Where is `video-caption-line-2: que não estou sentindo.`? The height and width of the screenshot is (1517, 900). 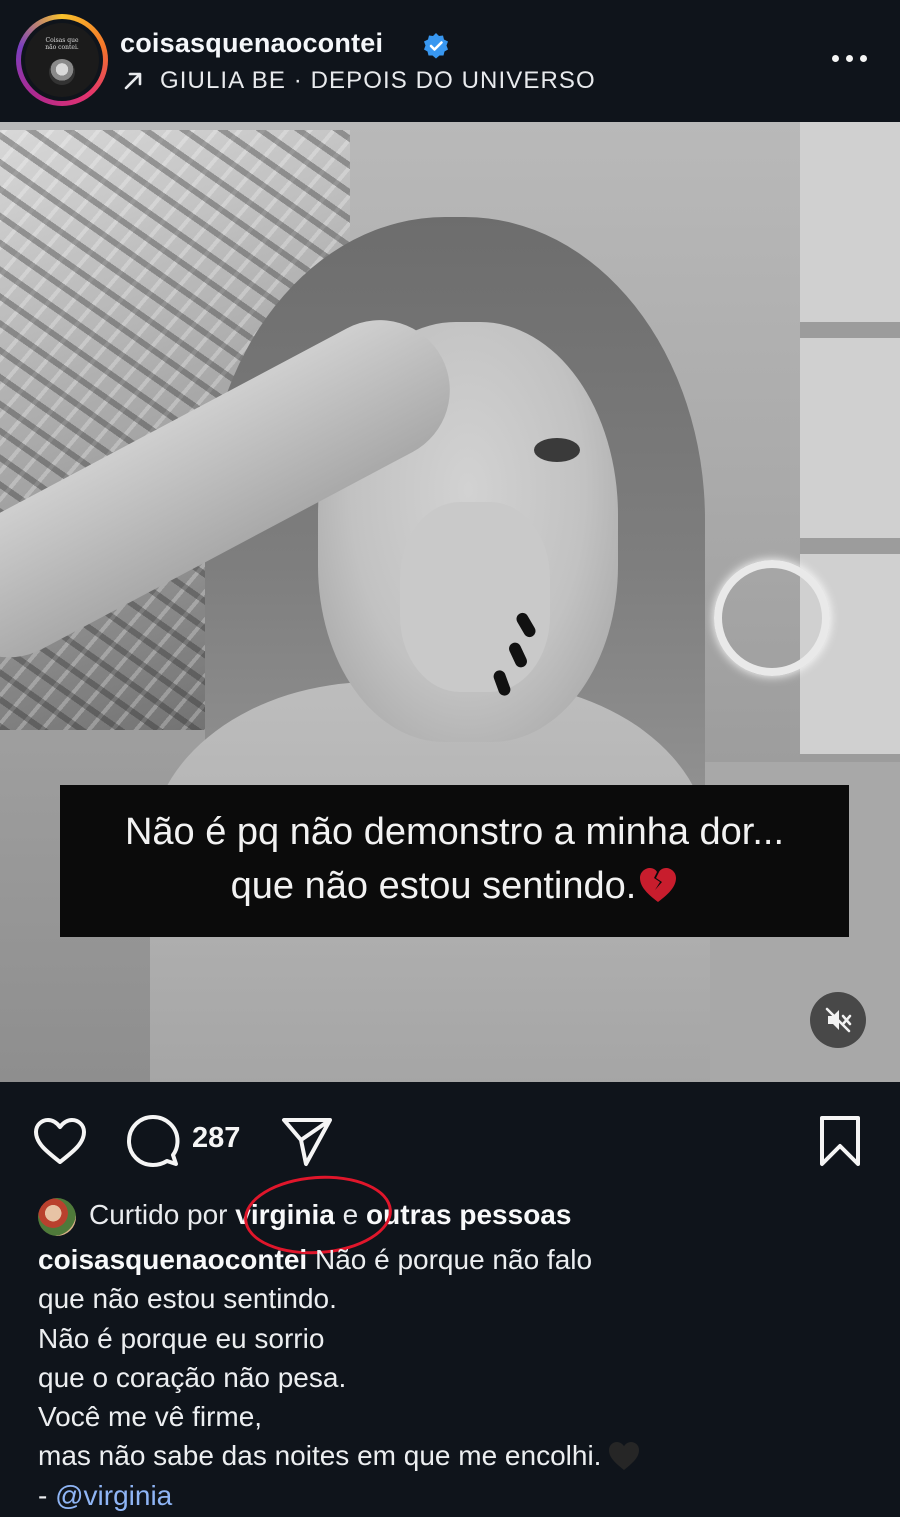
video-caption-line-2: que não estou sentindo. is located at coordinates (454, 886).